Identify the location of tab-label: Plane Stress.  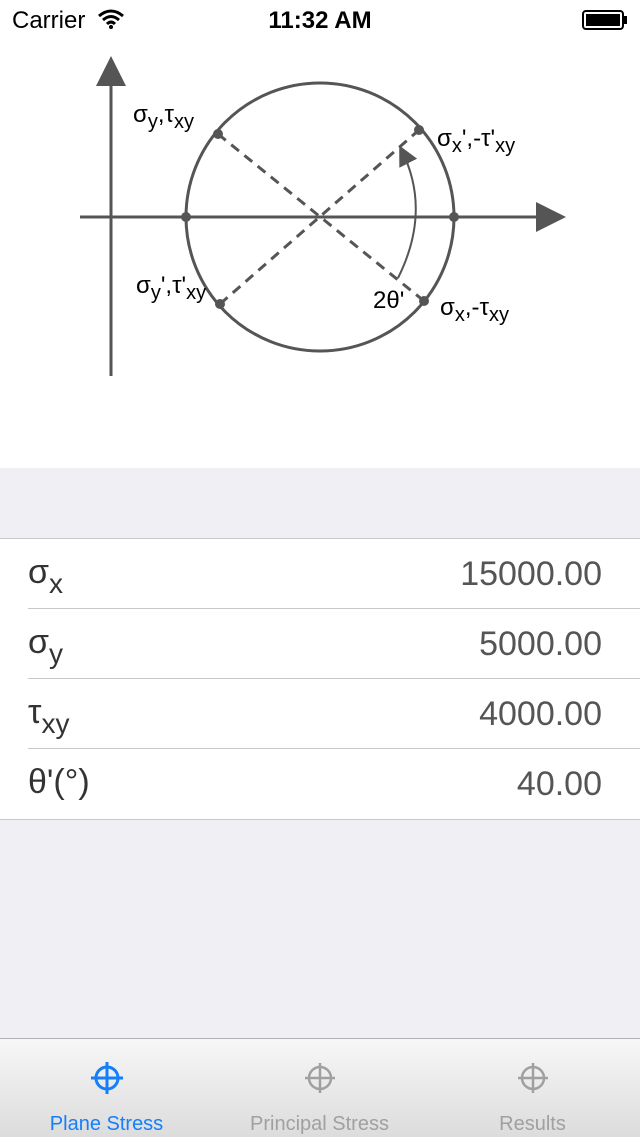
(106, 1124).